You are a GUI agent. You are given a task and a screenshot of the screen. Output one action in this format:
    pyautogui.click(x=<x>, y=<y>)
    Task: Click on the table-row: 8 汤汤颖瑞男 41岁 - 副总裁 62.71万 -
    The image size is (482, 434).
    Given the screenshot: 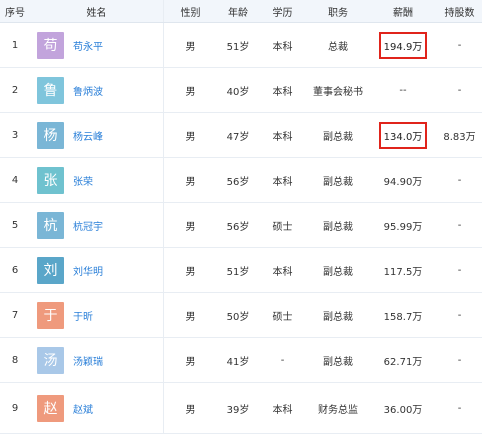 What is the action you would take?
    pyautogui.click(x=241, y=360)
    